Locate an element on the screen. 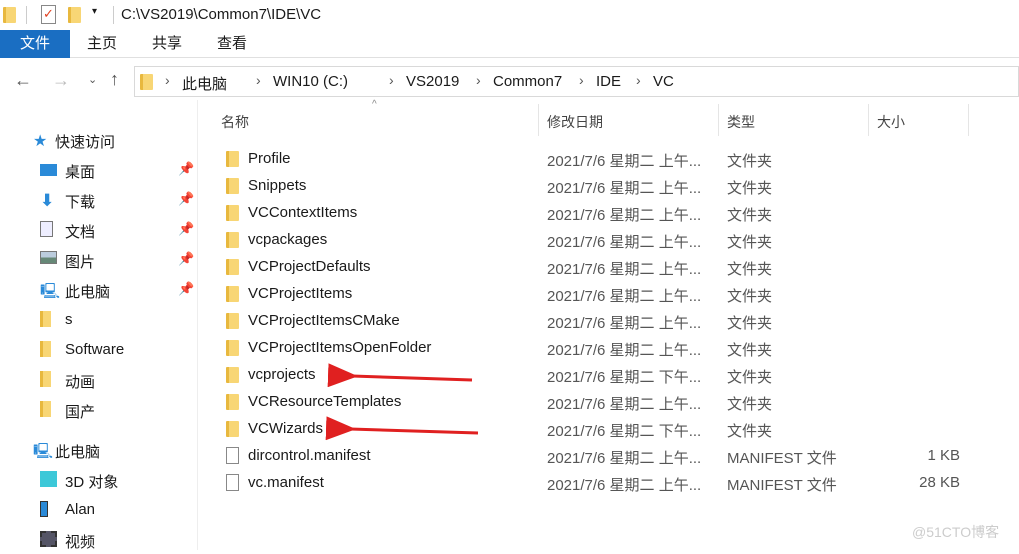 Image resolution: width=1019 pixels, height=554 pixels. red-arrow-vcwizards is located at coordinates (402, 428).